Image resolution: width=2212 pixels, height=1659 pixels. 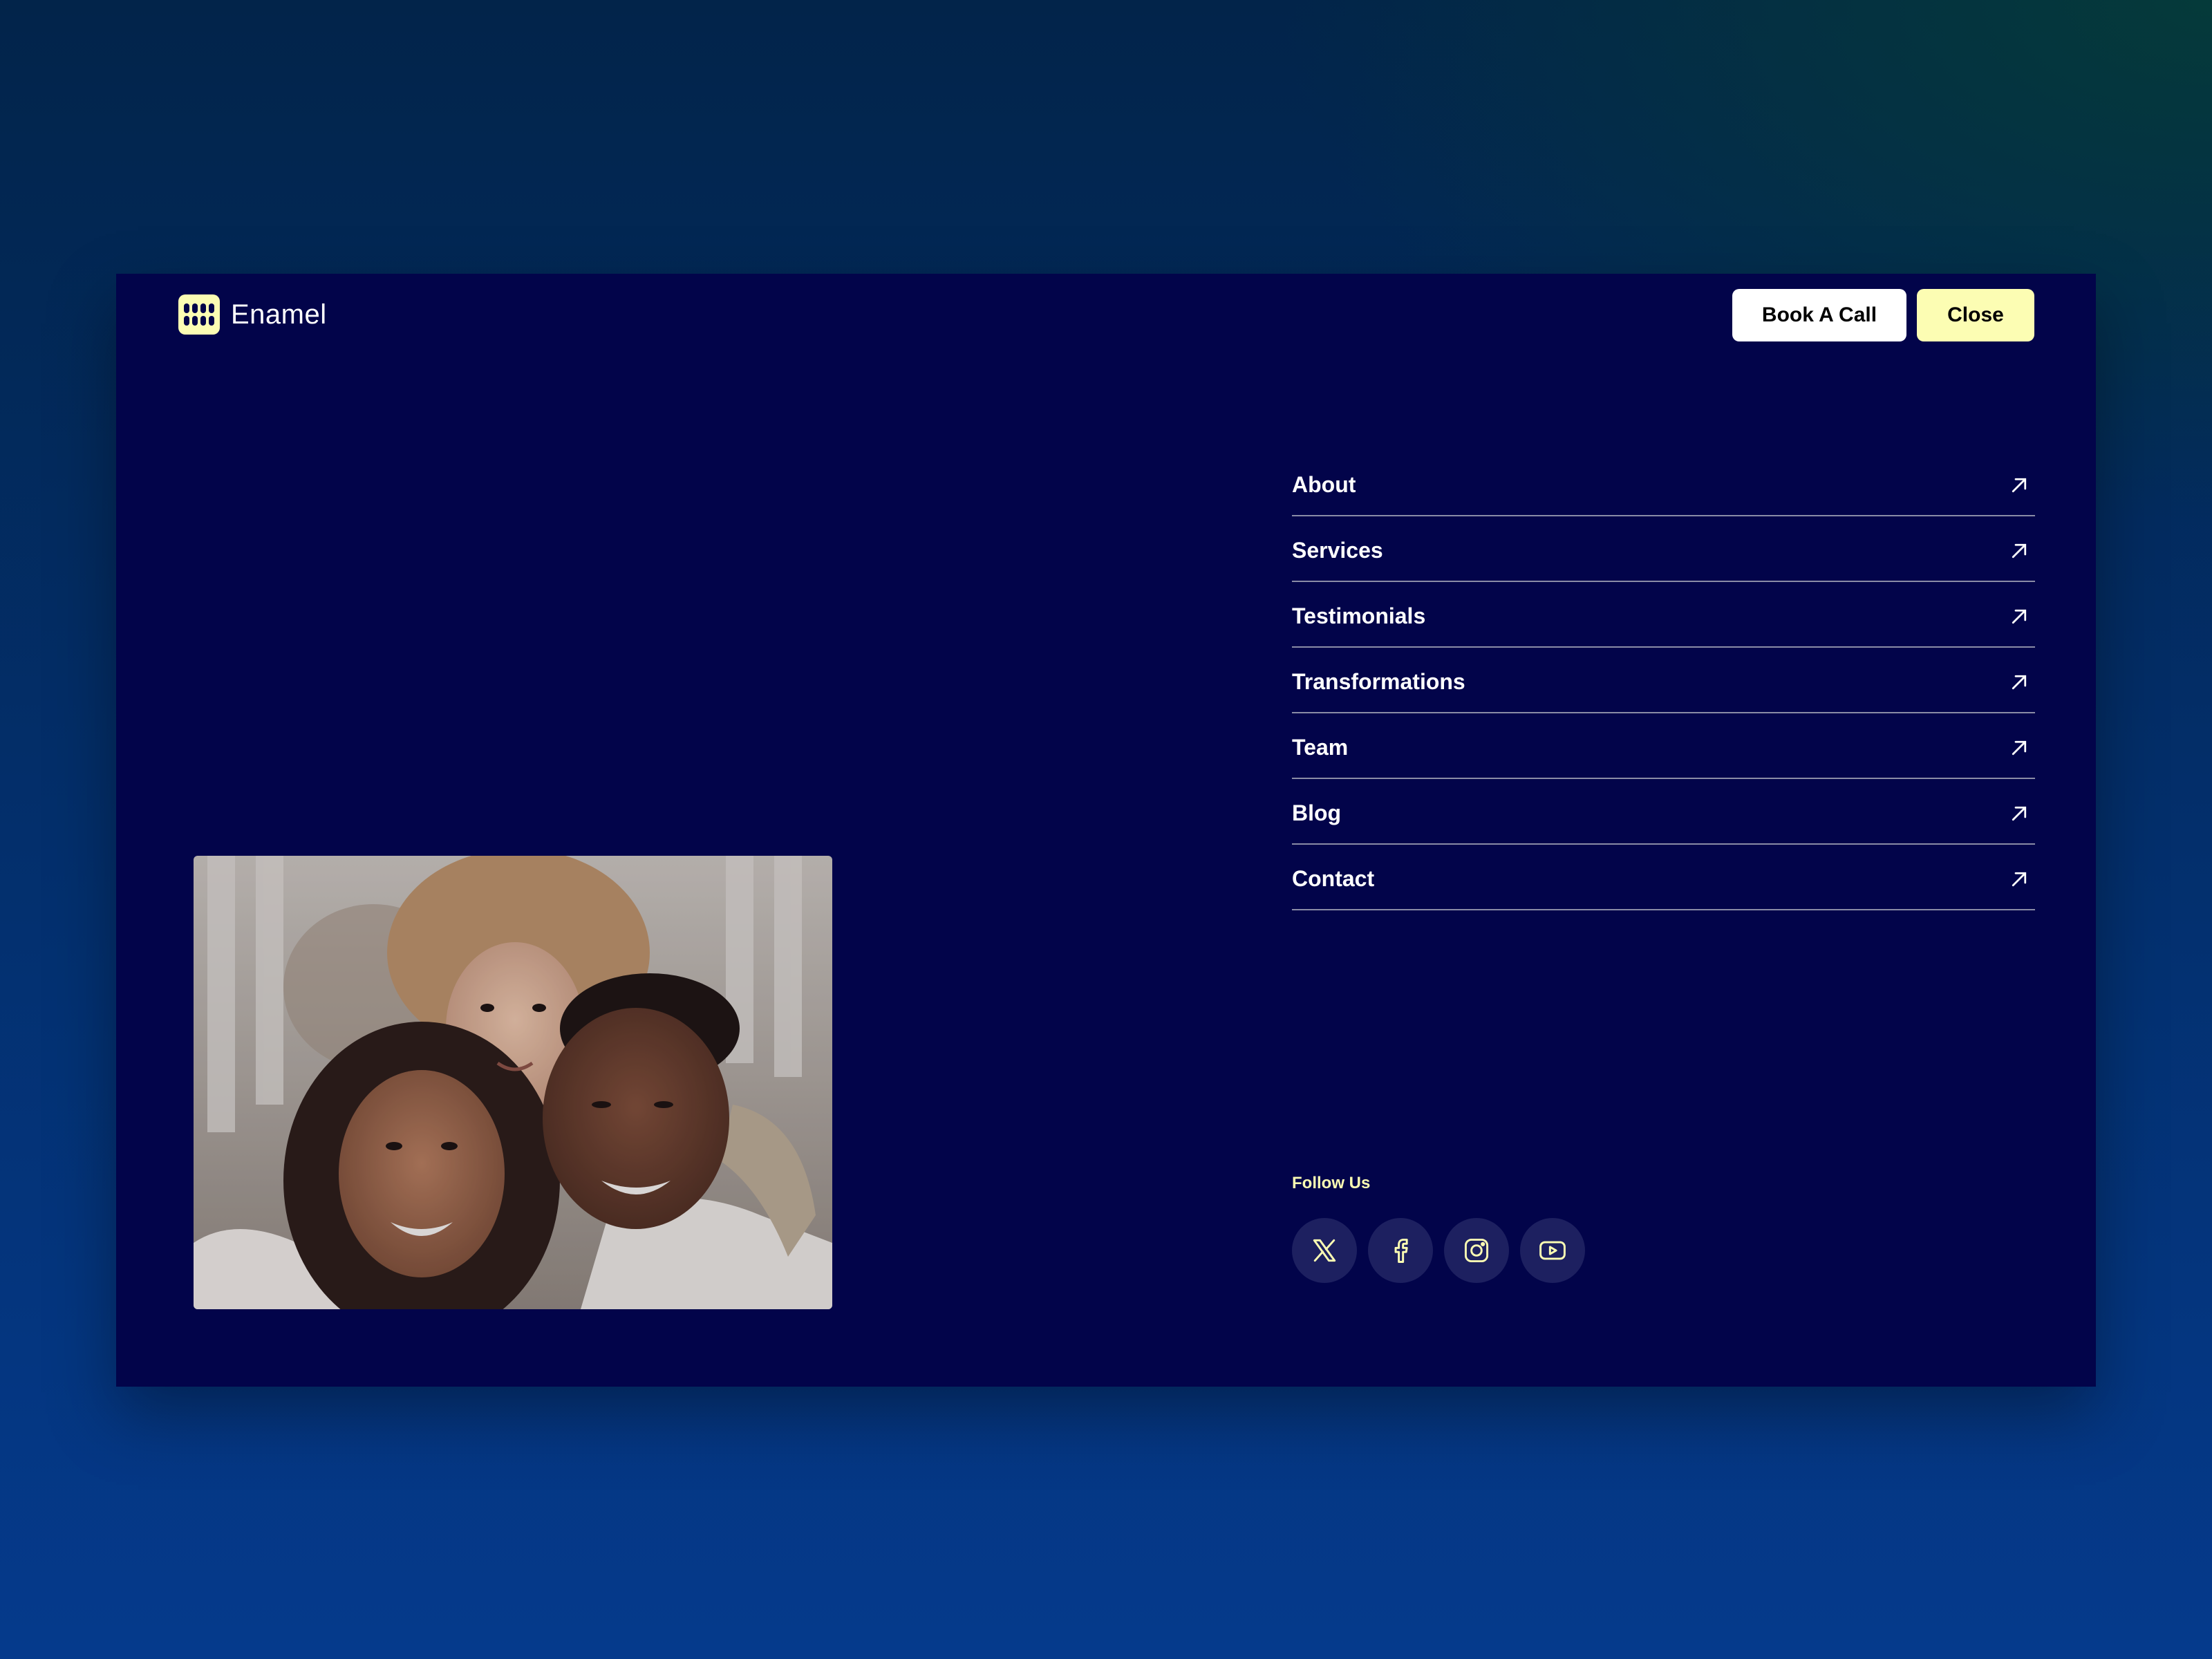 I want to click on brand: Enamel, so click(x=252, y=314).